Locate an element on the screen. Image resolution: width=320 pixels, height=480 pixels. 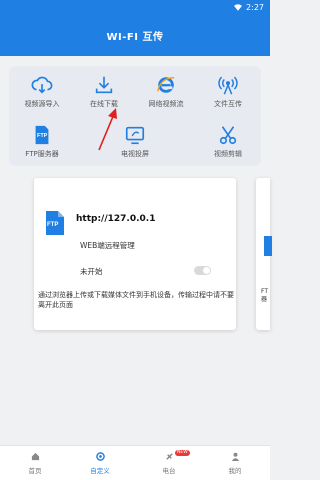
ftp-file-icon is located at coordinates (268, 246).